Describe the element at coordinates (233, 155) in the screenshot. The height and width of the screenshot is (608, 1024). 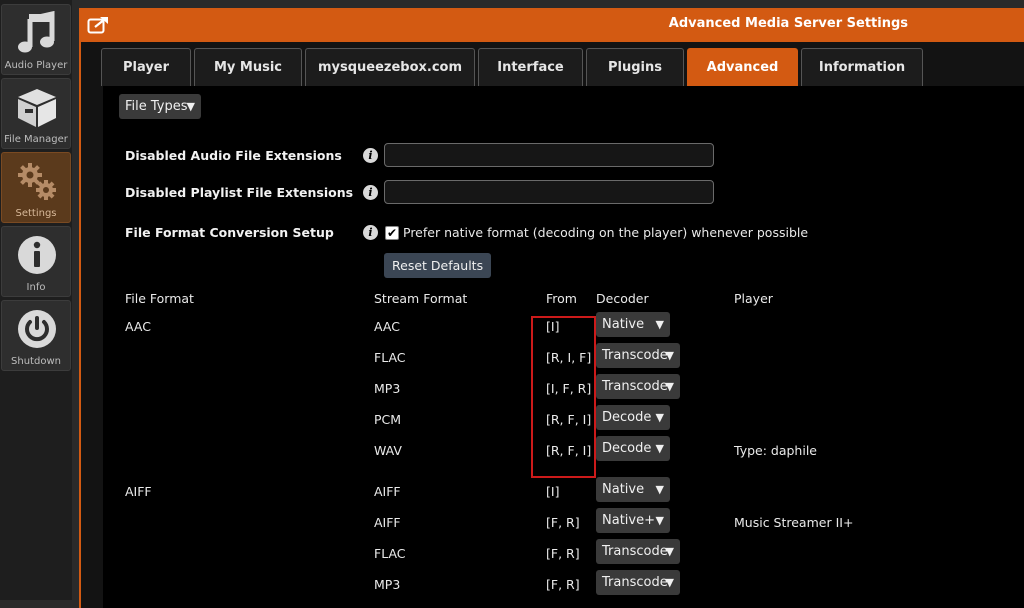
I see `disabled-audio-label: Disabled Audio File Extensions` at that location.